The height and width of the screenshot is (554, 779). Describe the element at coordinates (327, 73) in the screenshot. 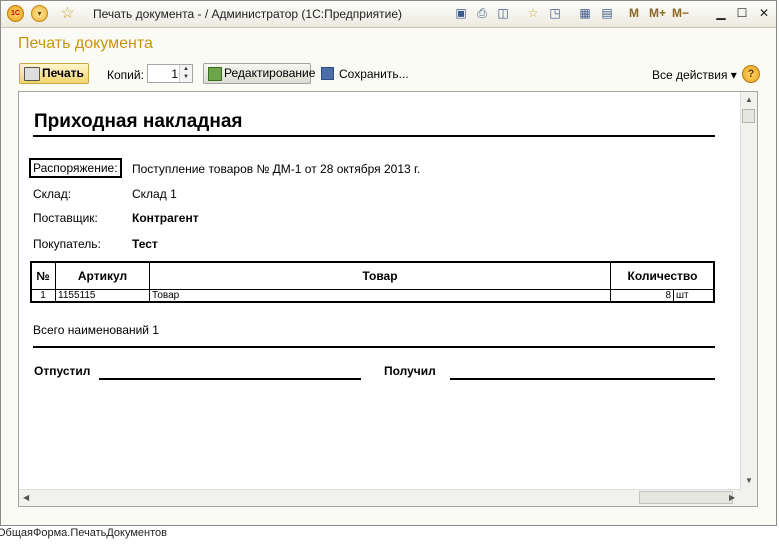

I see `save-disk-icon` at that location.